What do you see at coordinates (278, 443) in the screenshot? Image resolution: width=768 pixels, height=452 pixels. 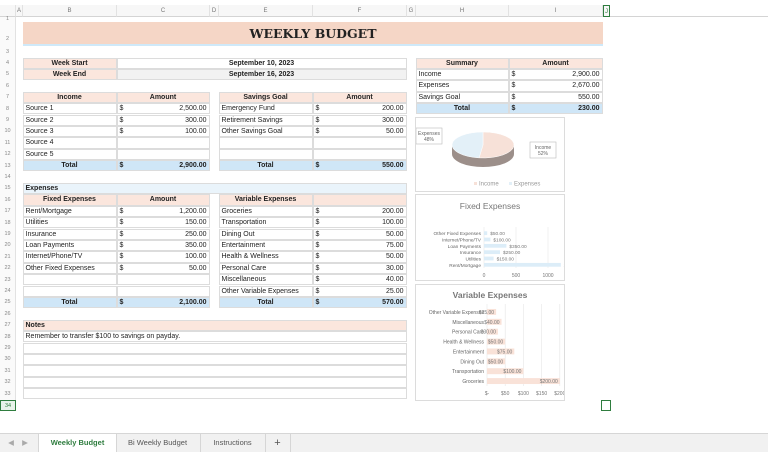 I see `add-sheet-button: +` at bounding box center [278, 443].